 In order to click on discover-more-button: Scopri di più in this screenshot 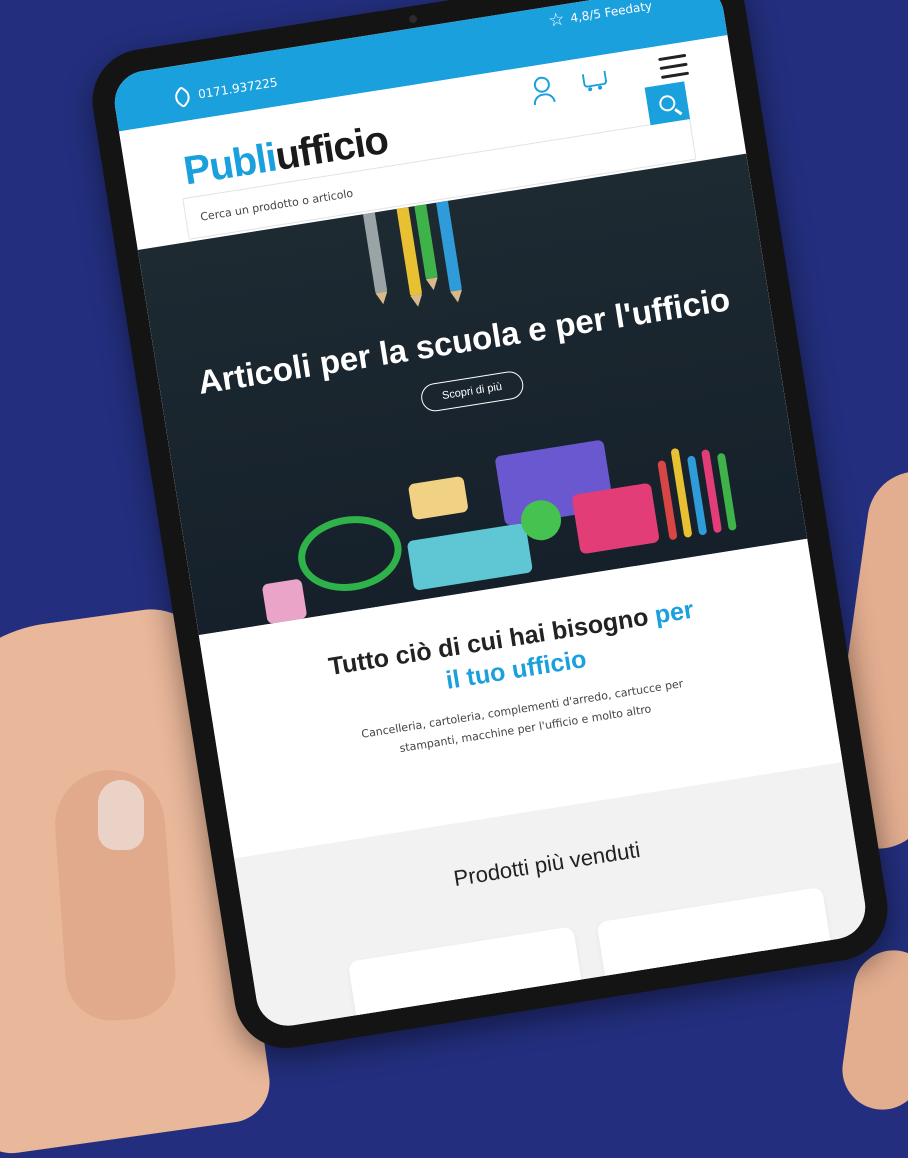, I will do `click(472, 391)`.